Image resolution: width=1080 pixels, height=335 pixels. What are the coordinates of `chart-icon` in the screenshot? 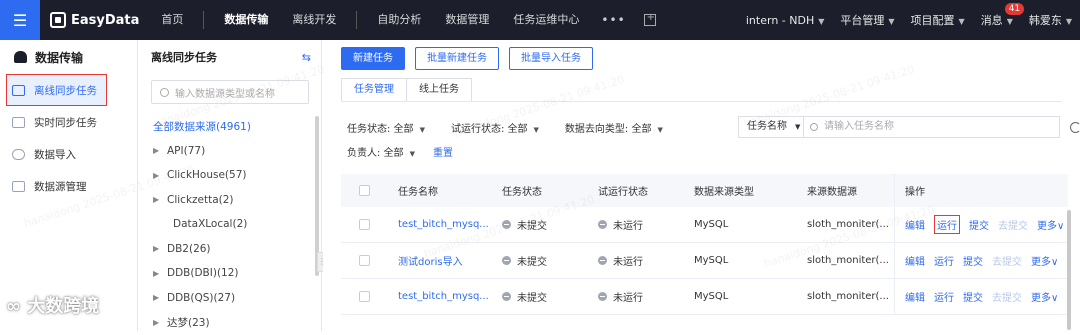 It's located at (18, 90).